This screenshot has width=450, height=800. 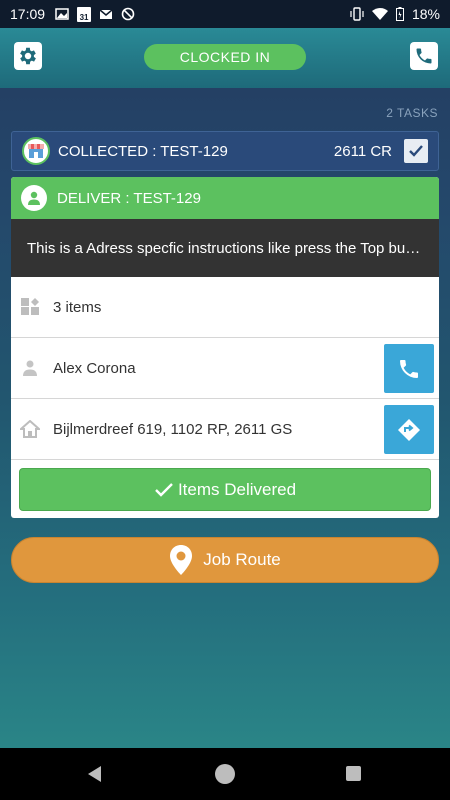 I want to click on address-row: Bijlmerdreef 619, 1102 RP, 2611 GS, so click(x=225, y=429).